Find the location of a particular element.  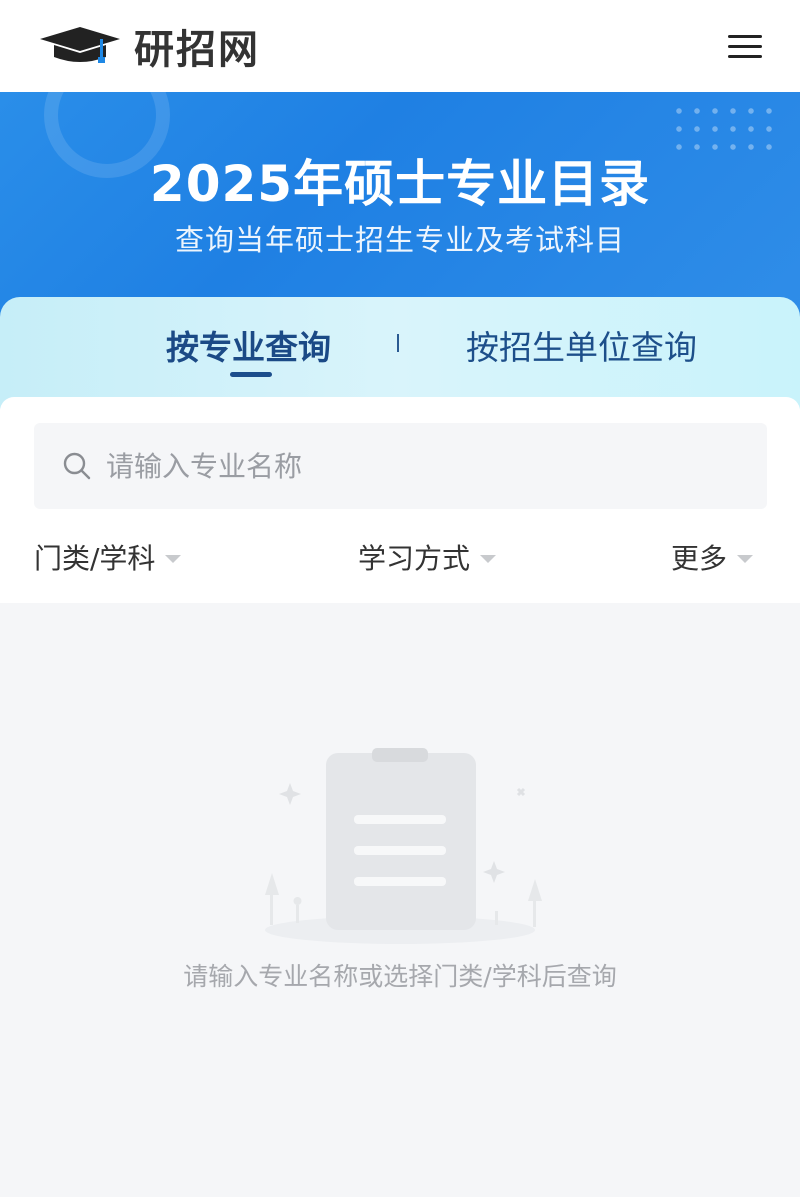

tab-by-major: 按专业查询 is located at coordinates (248, 345).